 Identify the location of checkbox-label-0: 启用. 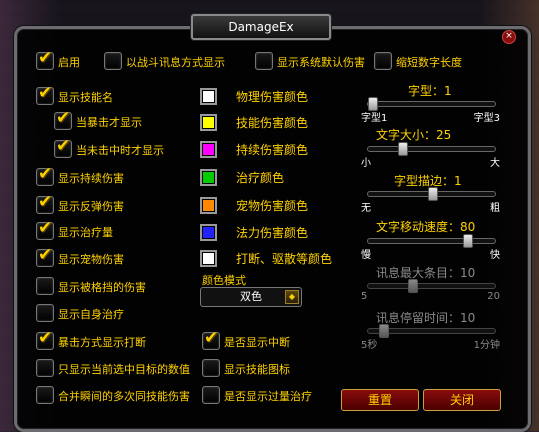
(69, 62).